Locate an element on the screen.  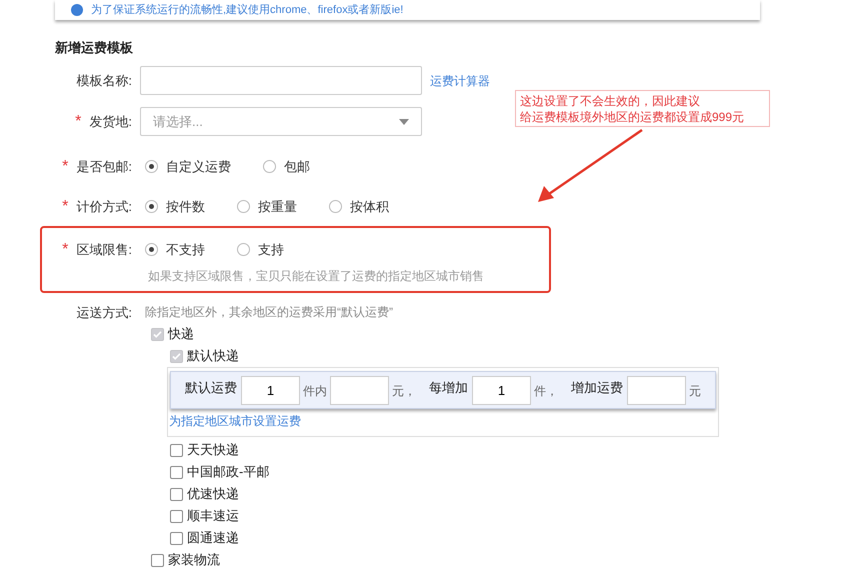
checkbox-label: 默认快递 is located at coordinates (213, 356).